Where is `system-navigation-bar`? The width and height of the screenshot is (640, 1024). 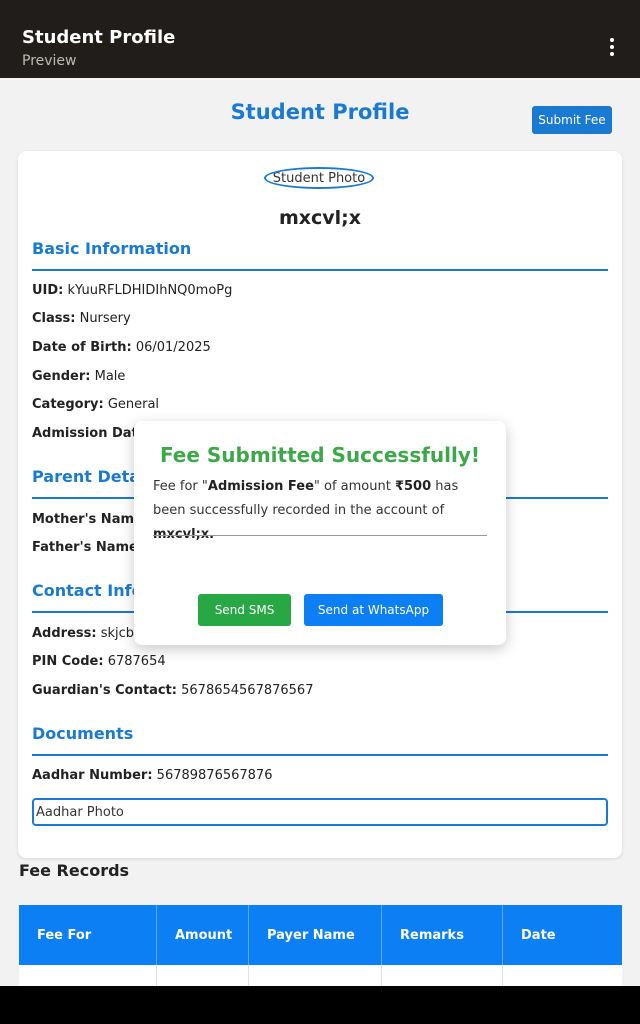 system-navigation-bar is located at coordinates (320, 1005).